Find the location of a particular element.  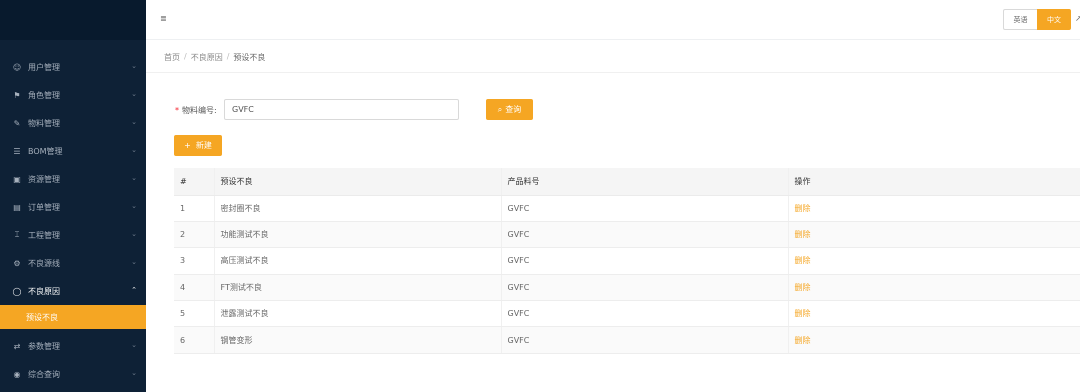

sidebar-item-label: 资源管理 is located at coordinates (44, 179).